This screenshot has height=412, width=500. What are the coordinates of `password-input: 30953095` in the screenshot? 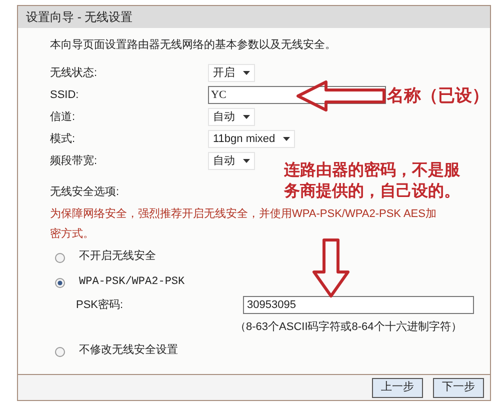 It's located at (358, 305).